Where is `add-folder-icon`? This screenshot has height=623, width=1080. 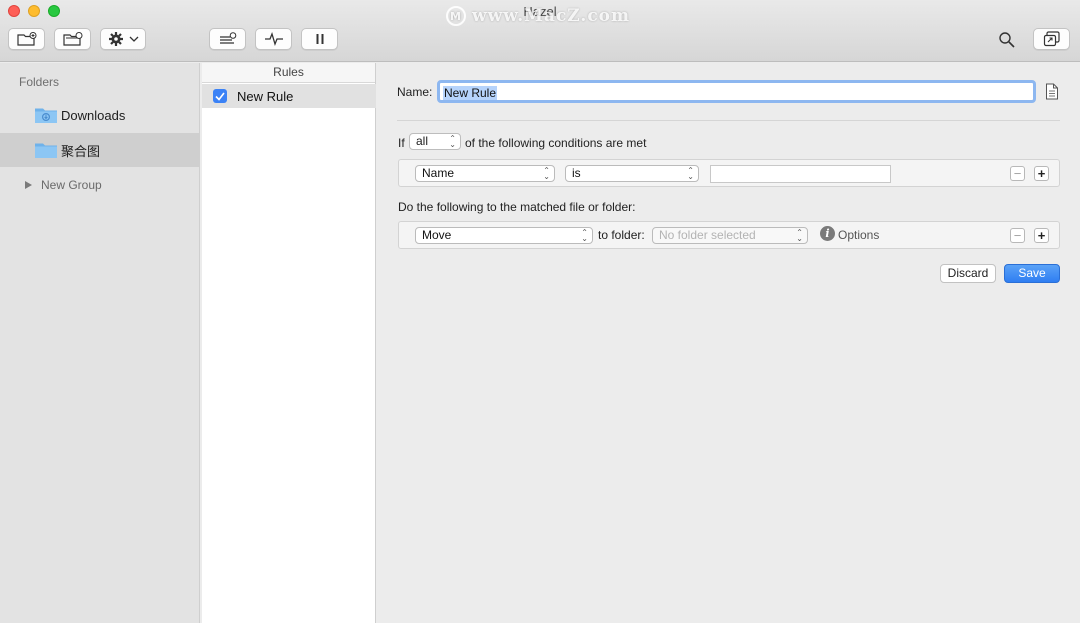 add-folder-icon is located at coordinates (26, 39).